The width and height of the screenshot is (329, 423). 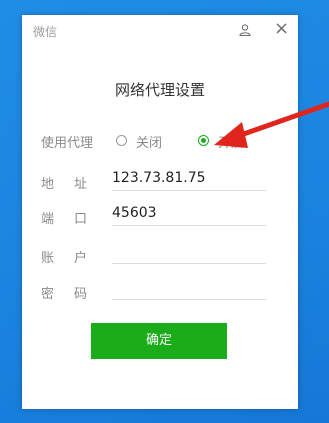 I want to click on port-label: 端口, so click(x=74, y=219).